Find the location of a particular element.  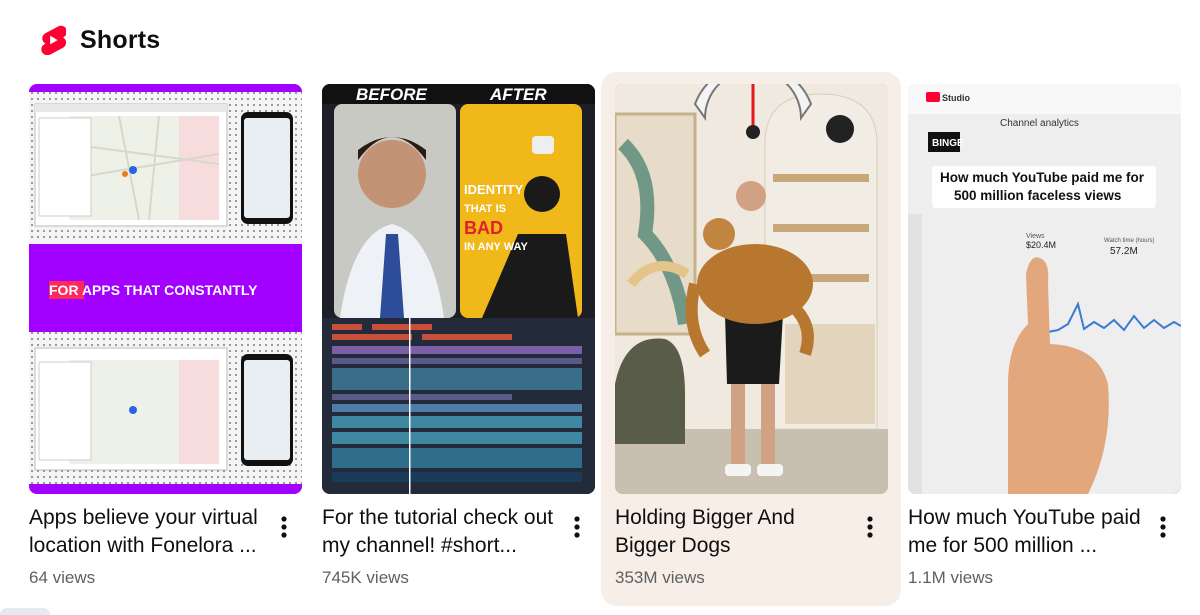

thumbnail-before-label: BEFORE is located at coordinates (392, 94).